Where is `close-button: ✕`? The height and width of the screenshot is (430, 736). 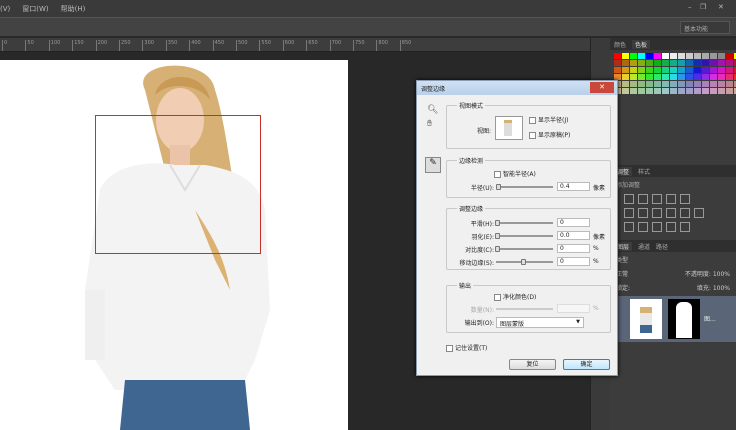
close-button: ✕ is located at coordinates (721, 7).